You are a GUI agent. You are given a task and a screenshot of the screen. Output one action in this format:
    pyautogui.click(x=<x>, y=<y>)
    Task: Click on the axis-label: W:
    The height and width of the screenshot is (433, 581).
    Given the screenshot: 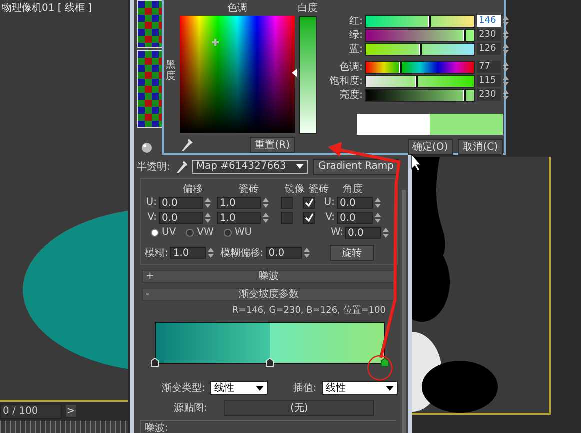 What is the action you would take?
    pyautogui.click(x=337, y=232)
    